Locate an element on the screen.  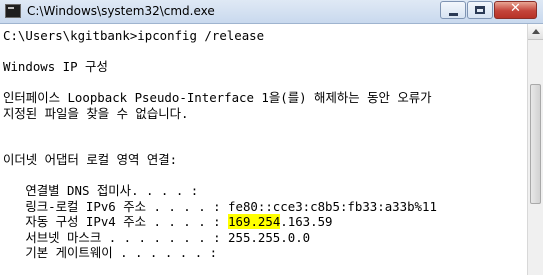
ipv4-rest: .163.59 is located at coordinates (306, 221).